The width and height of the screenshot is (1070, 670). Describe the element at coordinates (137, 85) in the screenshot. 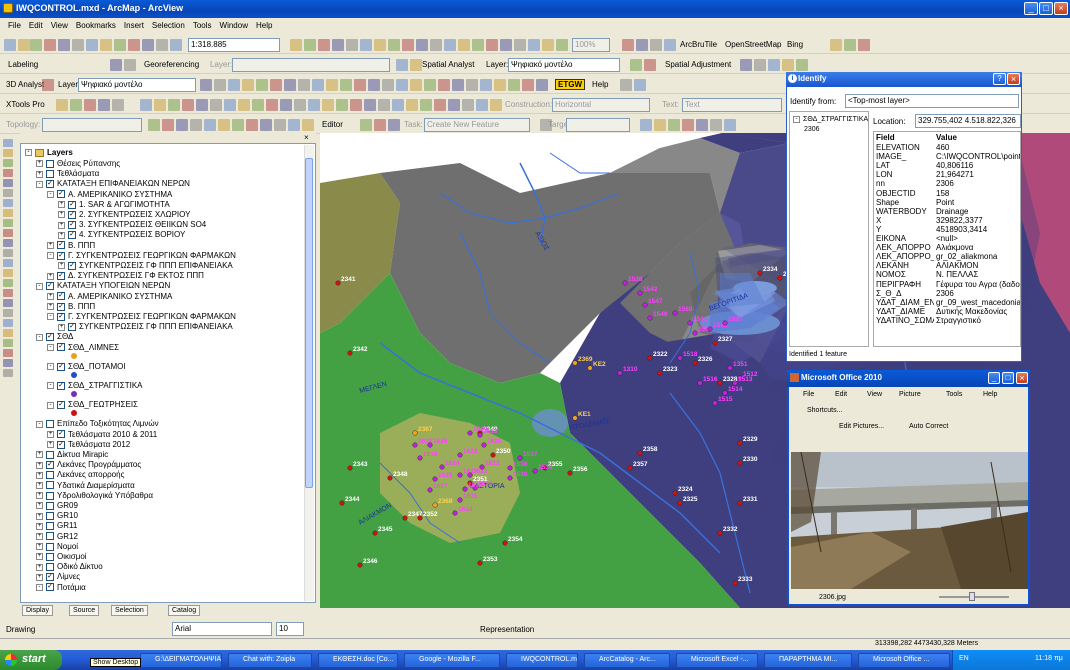

I see `3d-layer-select: Ψηφιακό μοντέλο` at that location.